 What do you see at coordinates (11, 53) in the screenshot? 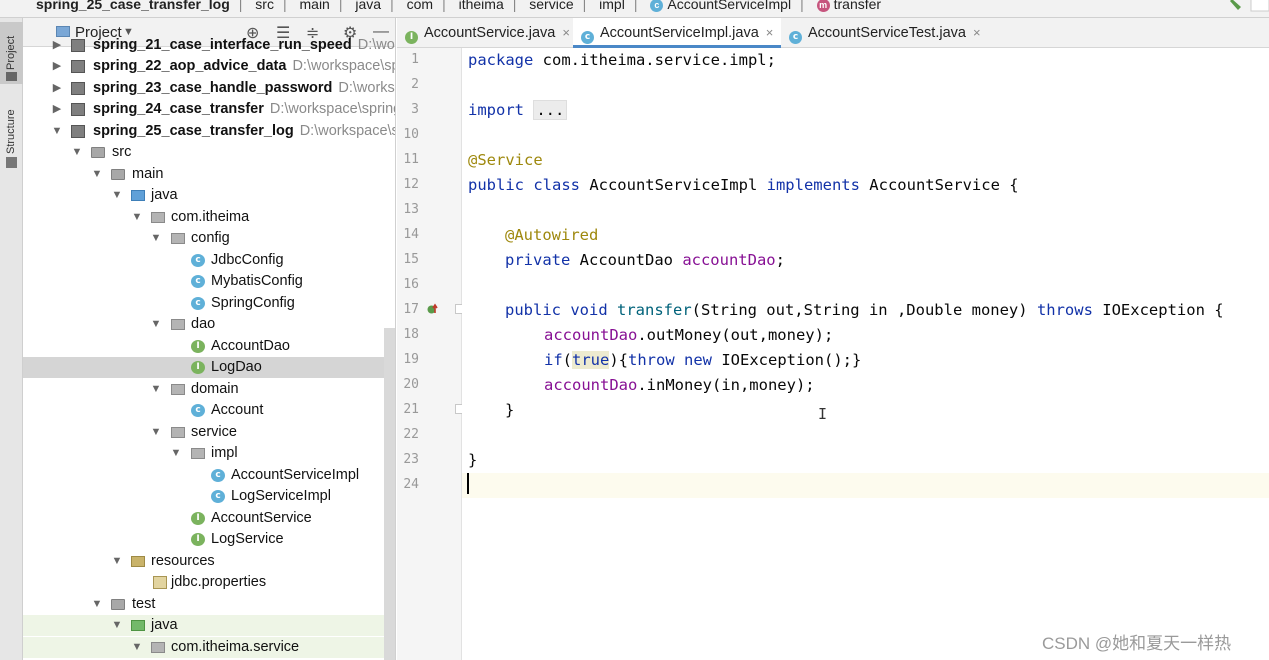
I see `project-tool-tab: Project` at bounding box center [11, 53].